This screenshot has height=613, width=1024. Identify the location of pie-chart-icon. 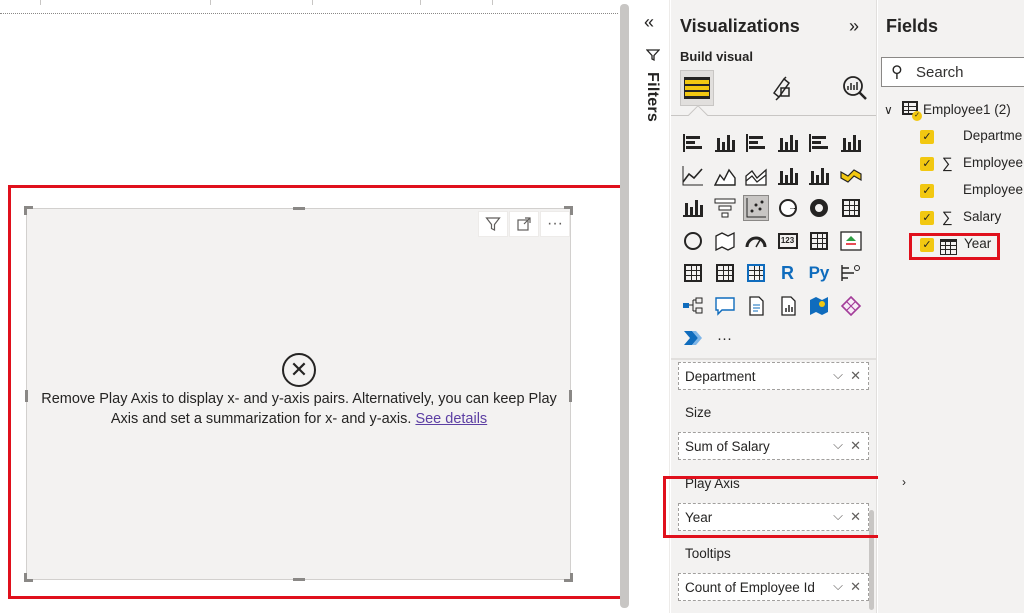
(788, 208).